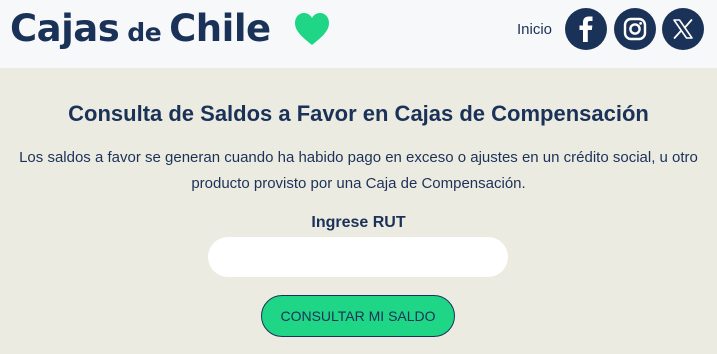  I want to click on consult-balance-button: CONSULTAR MI SALDO, so click(358, 316).